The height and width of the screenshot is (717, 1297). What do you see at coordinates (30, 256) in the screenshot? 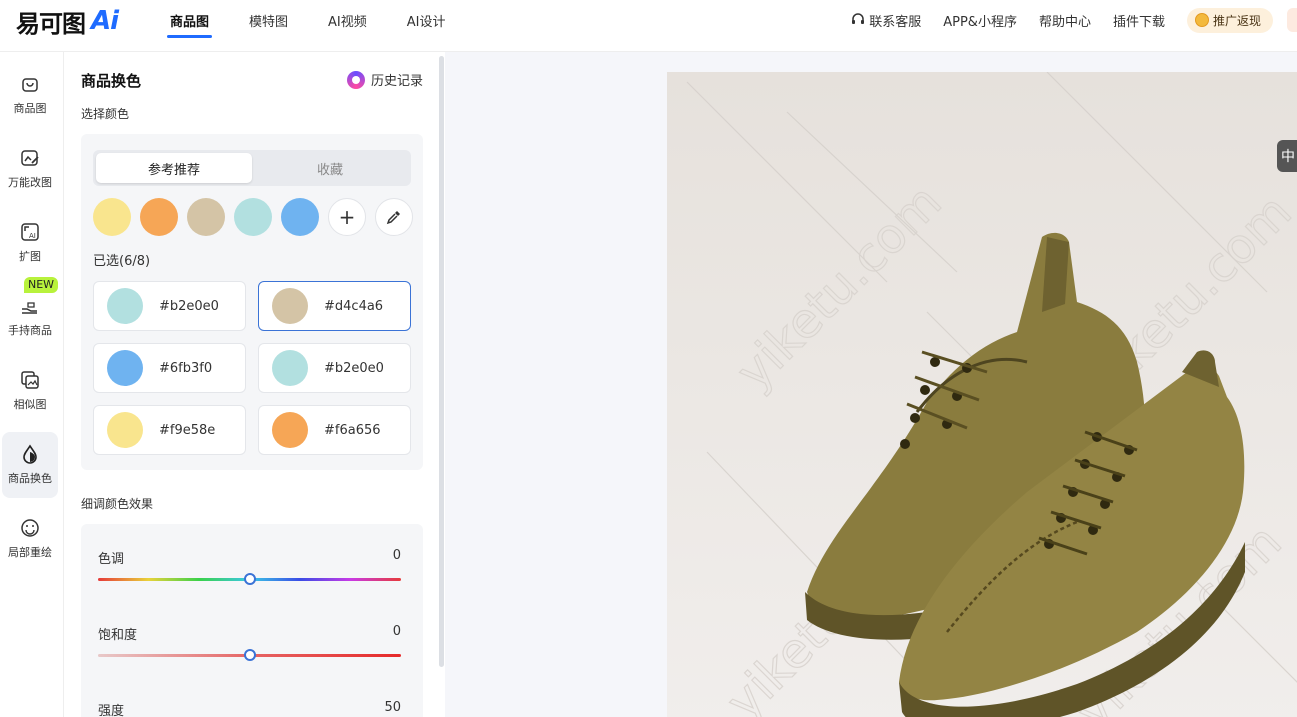
I see `sidebar-item-label: 扩图` at bounding box center [30, 256].